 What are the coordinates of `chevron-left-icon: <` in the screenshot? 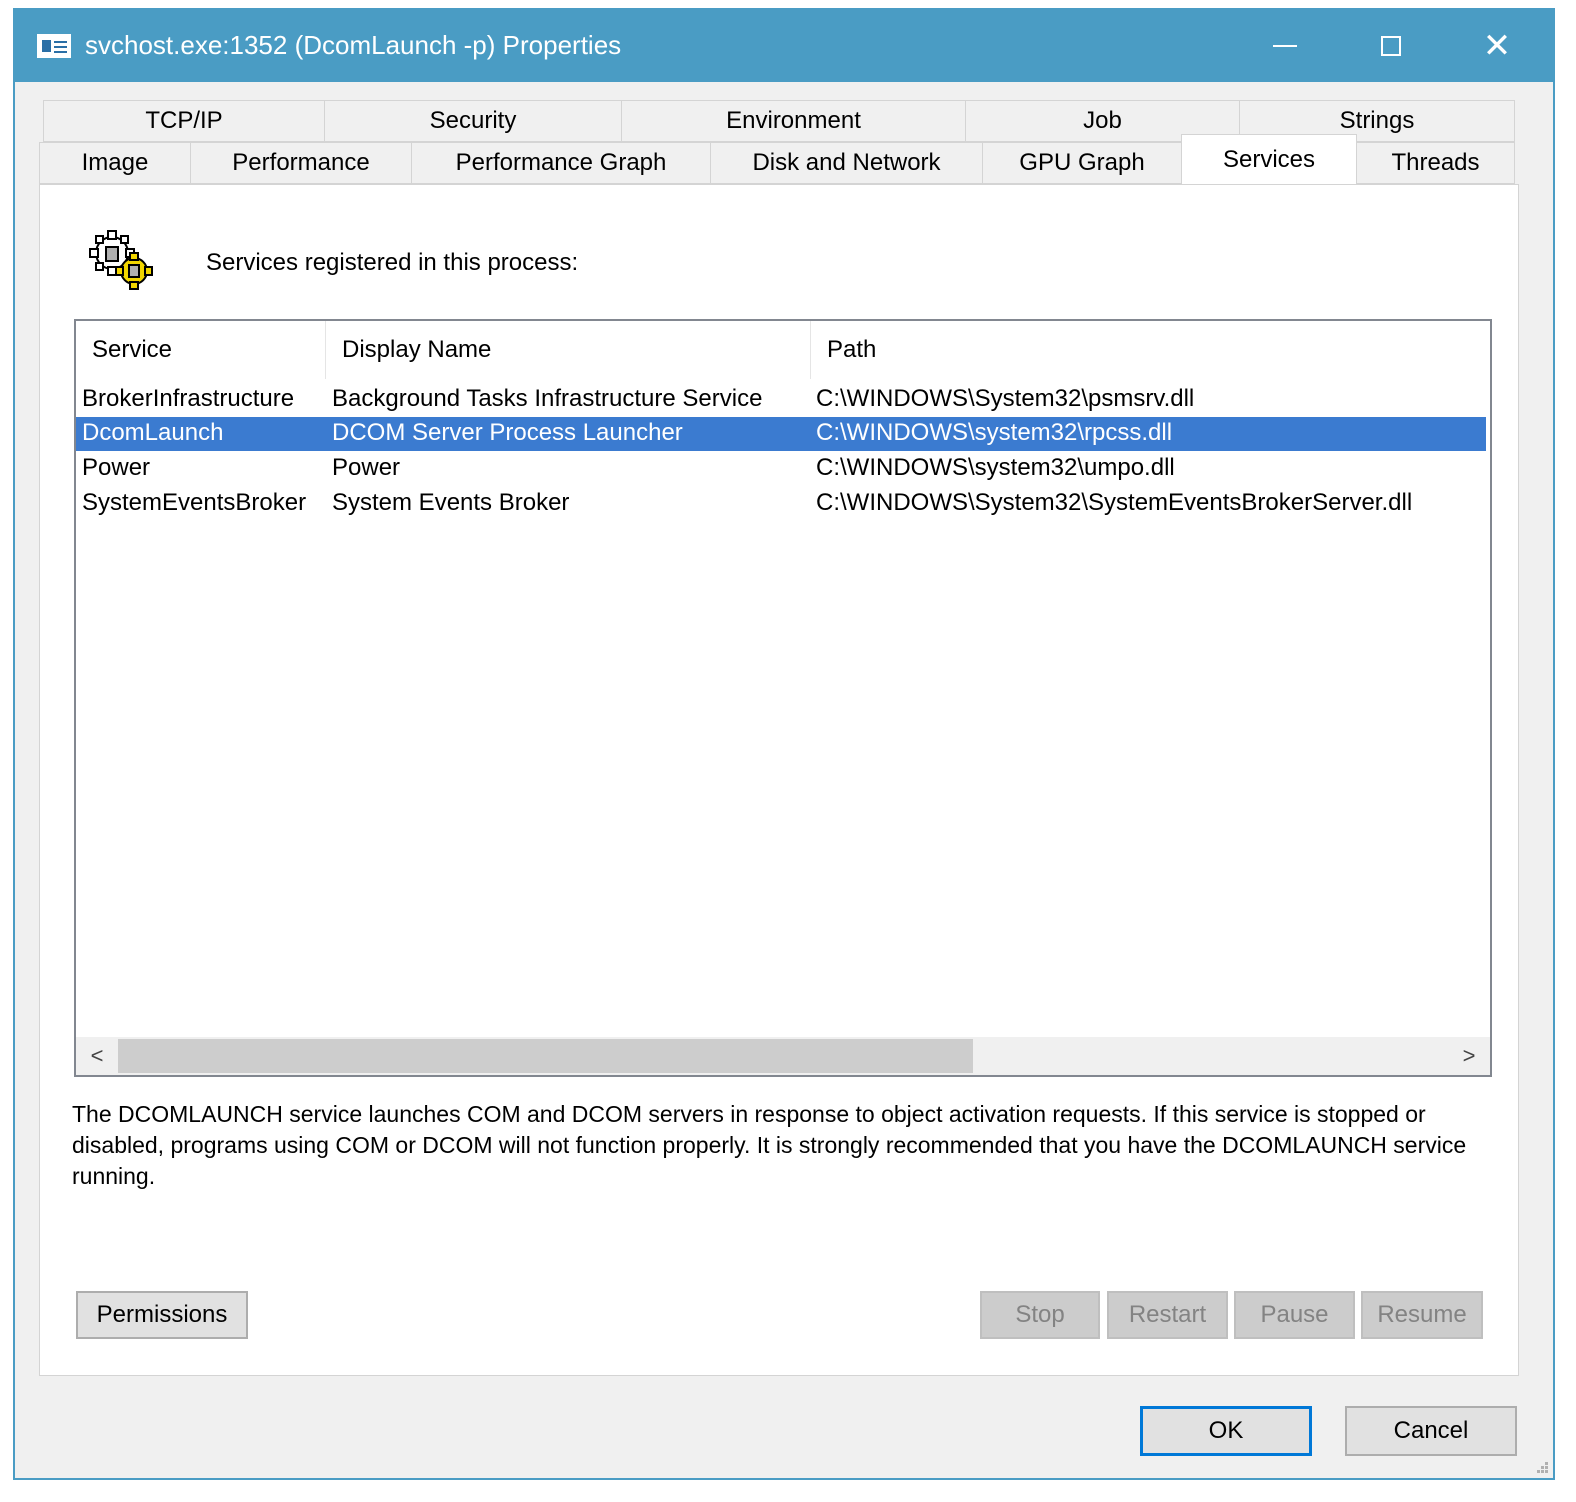 It's located at (97, 1055).